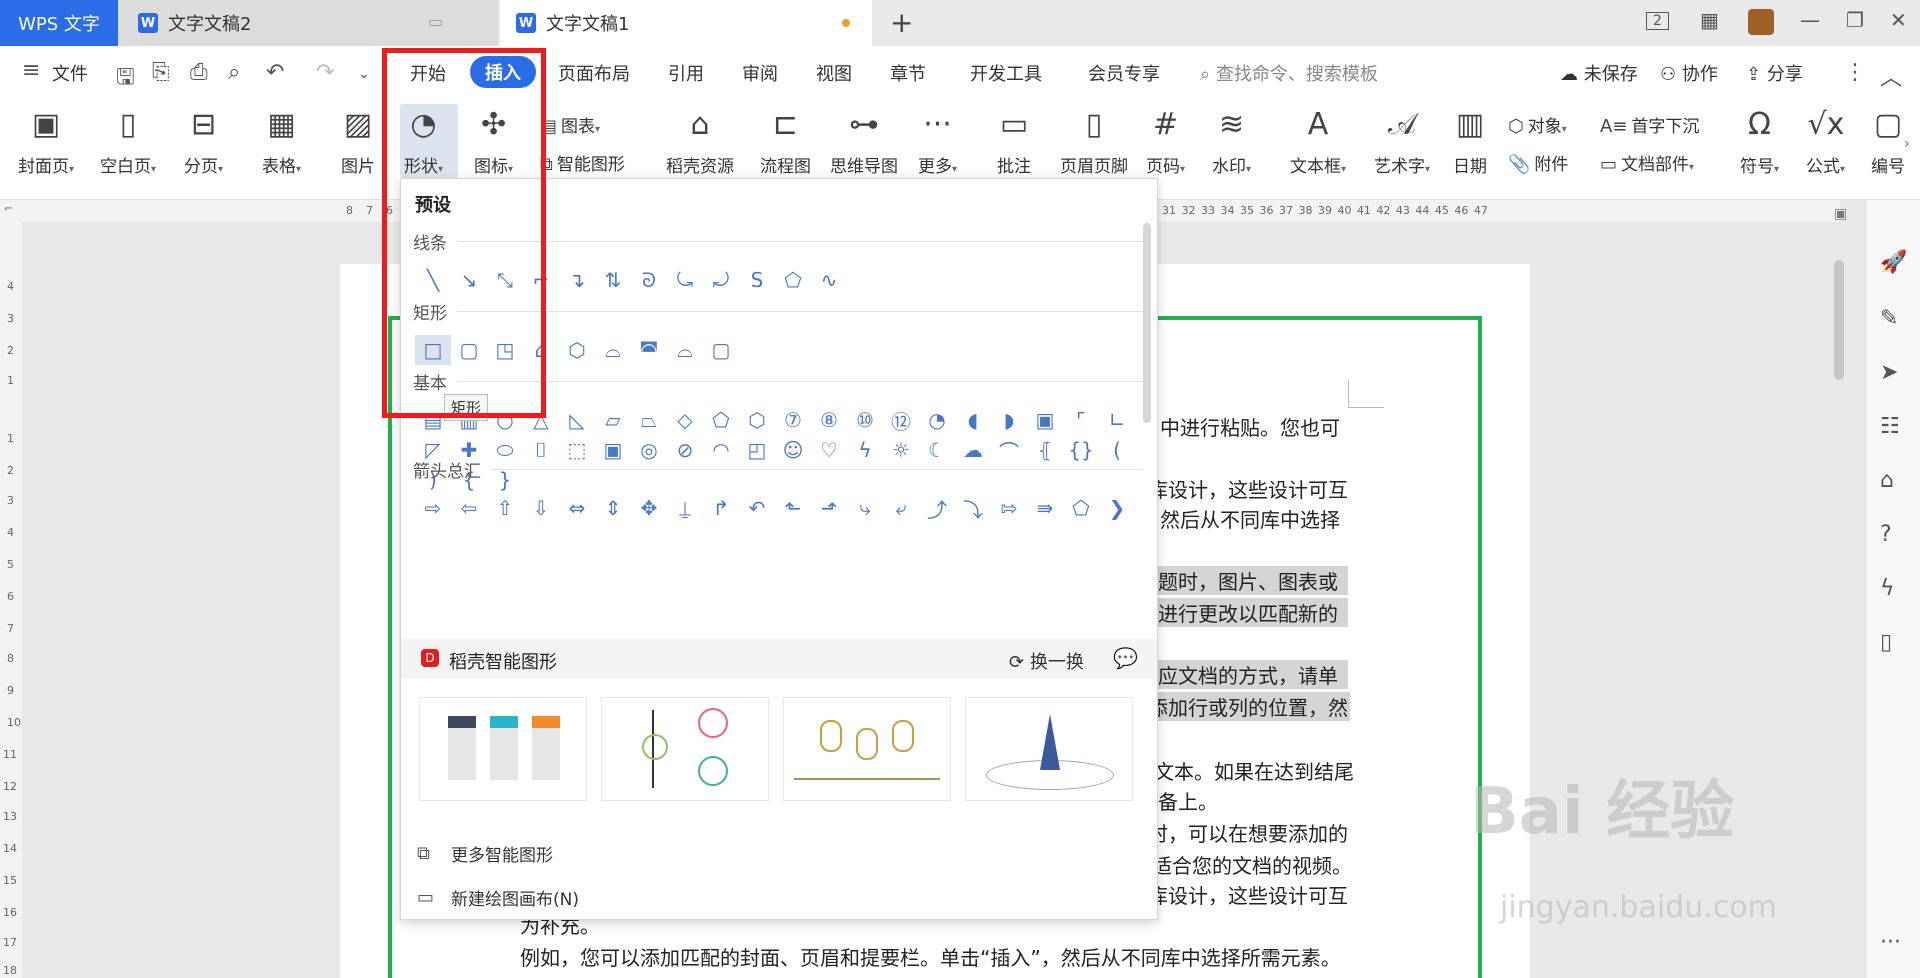 The height and width of the screenshot is (978, 1920). I want to click on chevron-shape: ❯, so click(1117, 508).